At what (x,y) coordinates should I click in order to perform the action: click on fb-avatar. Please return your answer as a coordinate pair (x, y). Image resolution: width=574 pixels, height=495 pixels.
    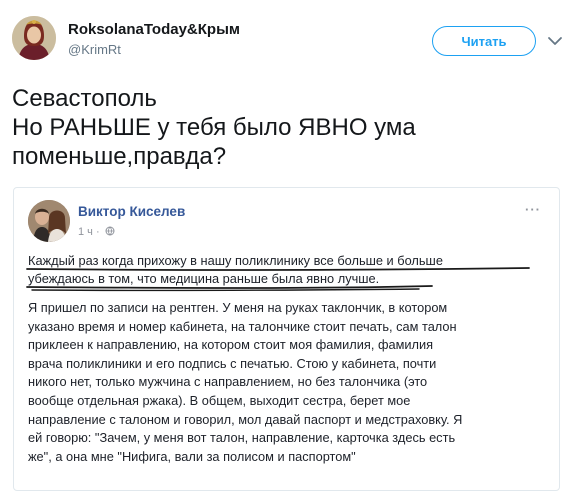
    Looking at the image, I should click on (49, 221).